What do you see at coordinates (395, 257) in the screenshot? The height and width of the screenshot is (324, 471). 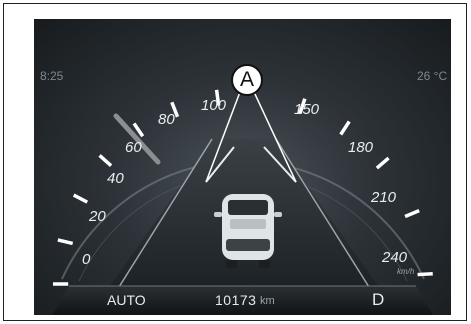 I see `speed-label-240: 240` at bounding box center [395, 257].